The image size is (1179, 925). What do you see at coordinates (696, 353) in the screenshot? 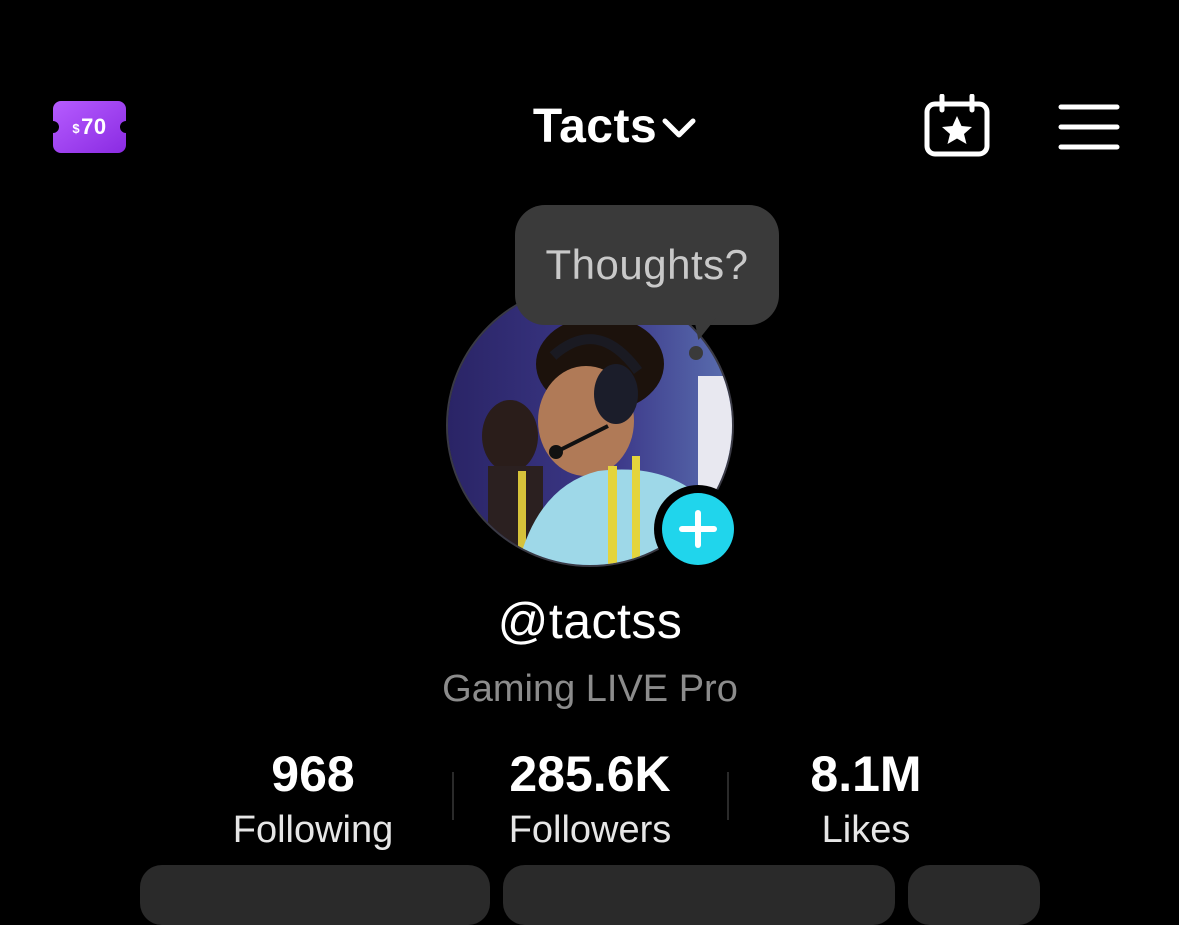
I see `note-bubble-dot` at bounding box center [696, 353].